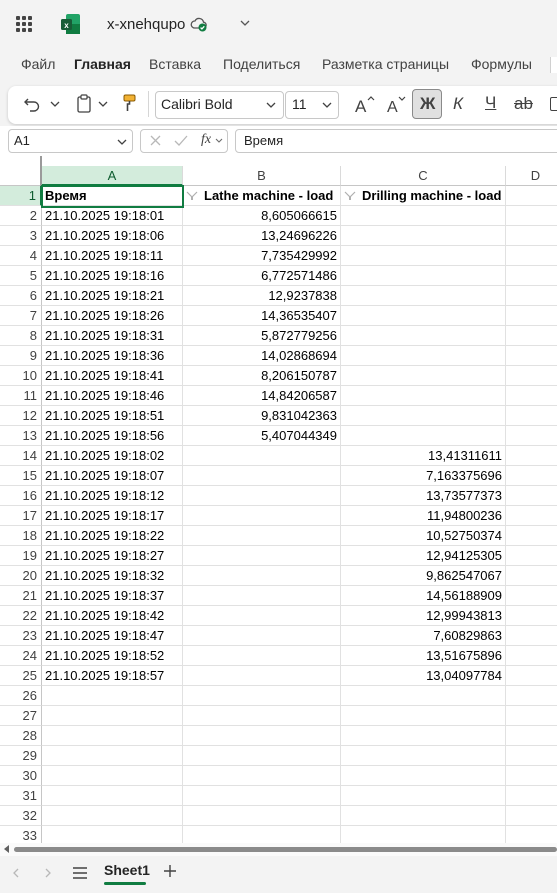 The width and height of the screenshot is (557, 893). Describe the element at coordinates (423, 576) in the screenshot. I see `cell-c: 9,862547067` at that location.